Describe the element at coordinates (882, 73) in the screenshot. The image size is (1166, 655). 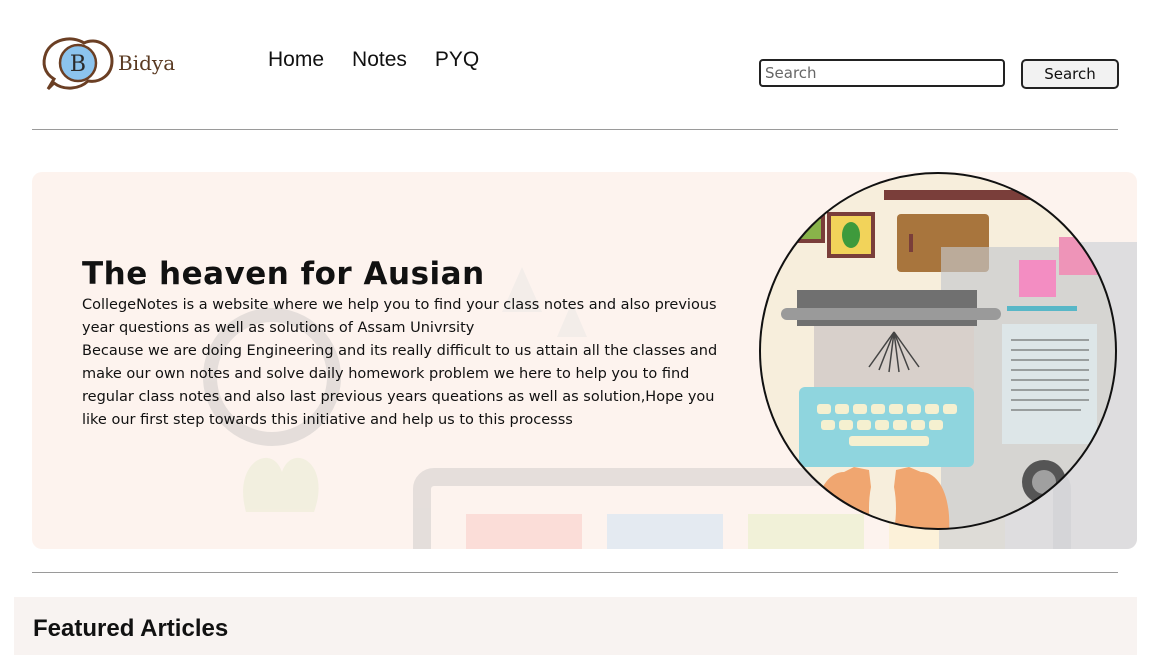
I see `search-input` at that location.